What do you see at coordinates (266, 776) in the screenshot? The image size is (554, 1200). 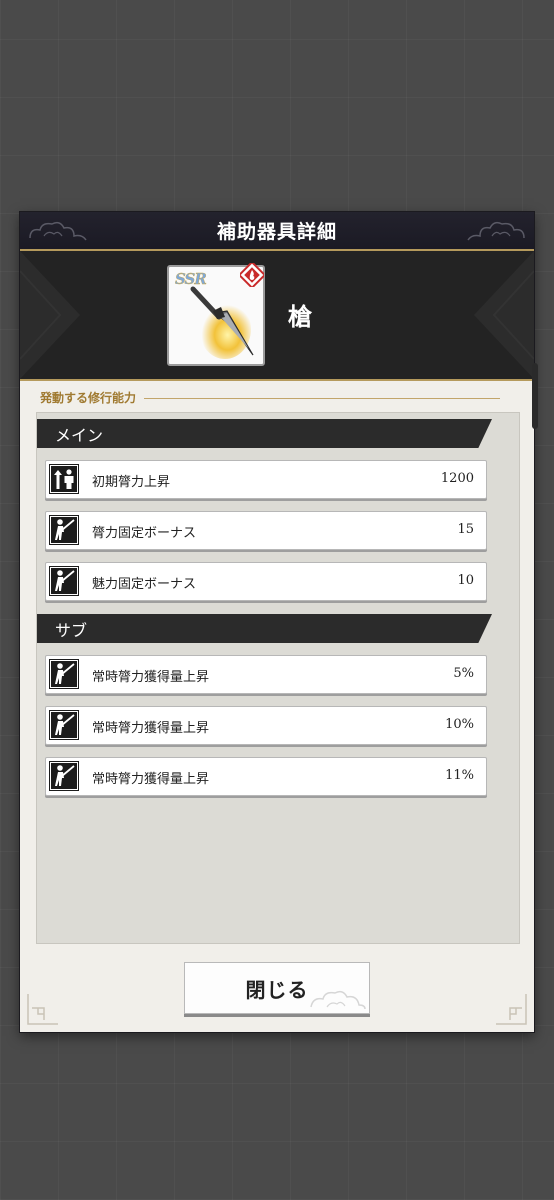 I see `list-item: 常時膂力獲得量上昇 11%` at bounding box center [266, 776].